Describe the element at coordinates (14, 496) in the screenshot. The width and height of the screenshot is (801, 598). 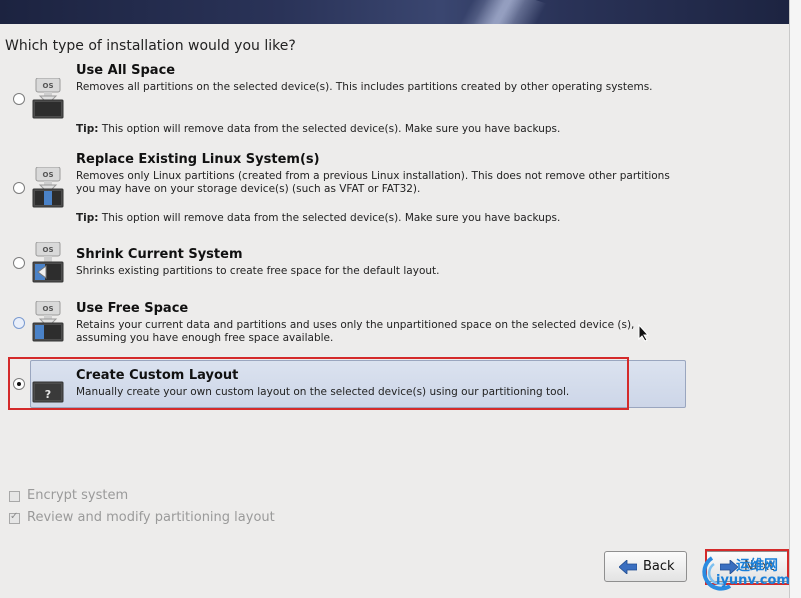
I see `encrypt-system-checkbox` at that location.